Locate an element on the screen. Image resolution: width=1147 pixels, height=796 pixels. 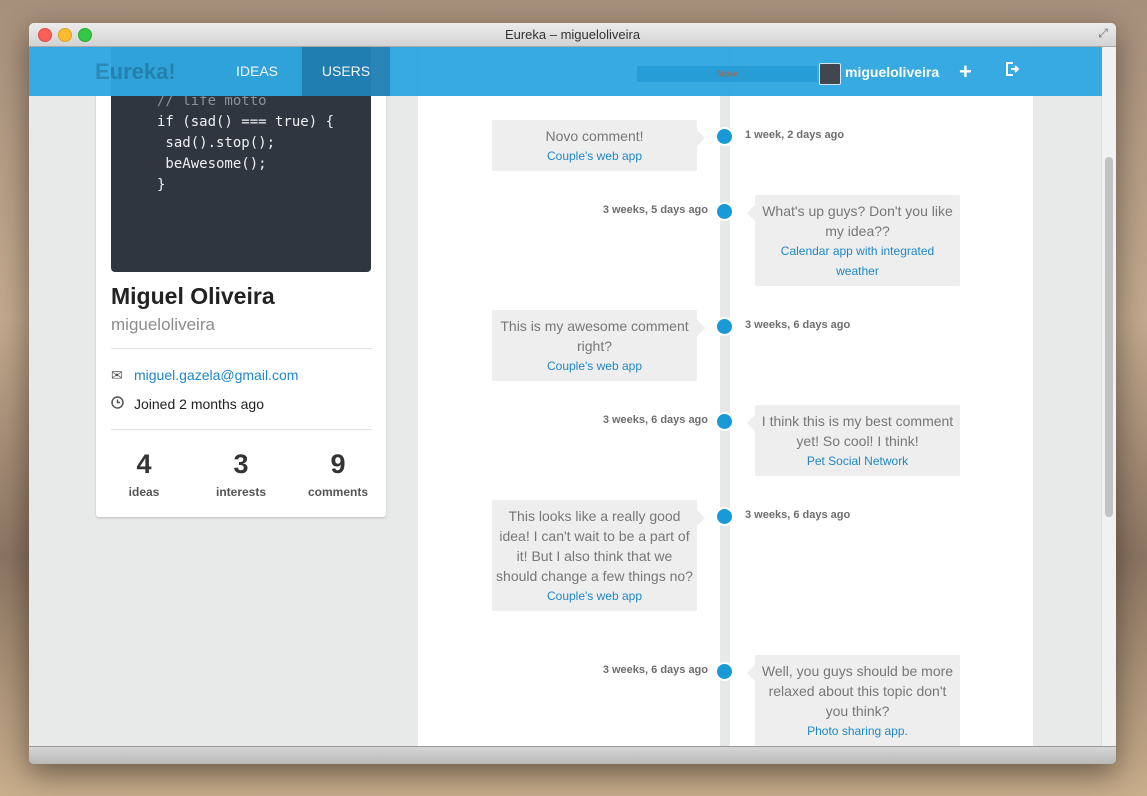
profile-username: migueloliveira is located at coordinates (163, 324).